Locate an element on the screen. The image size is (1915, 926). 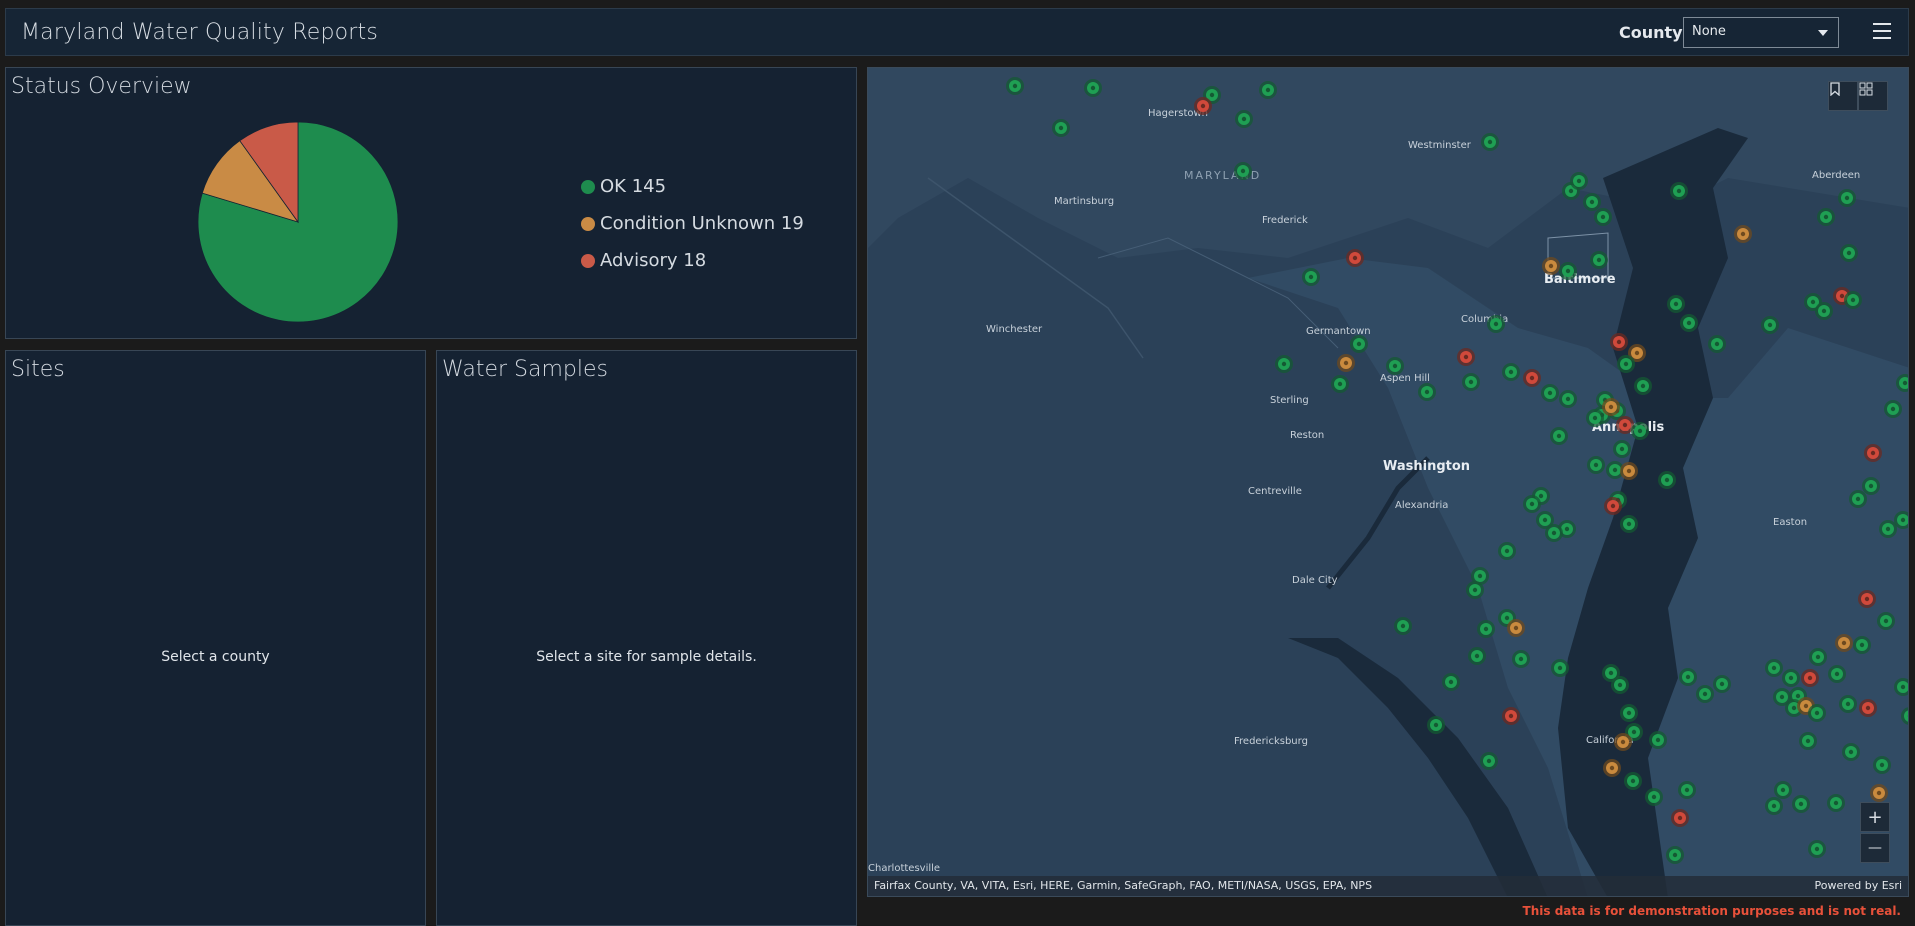
bookmark-button is located at coordinates (1843, 96).